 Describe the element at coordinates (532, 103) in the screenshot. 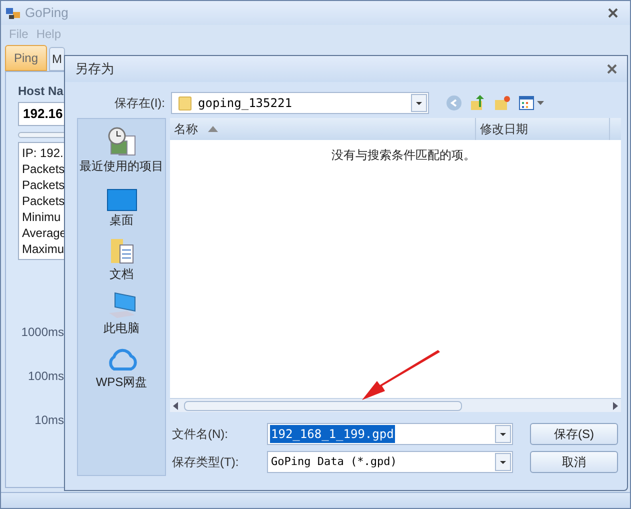

I see `view-menu-icon` at that location.